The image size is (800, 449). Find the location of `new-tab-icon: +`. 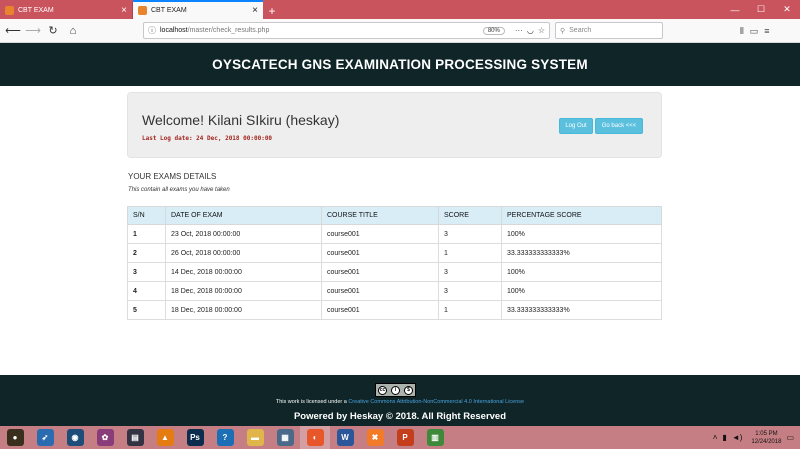

new-tab-icon: + is located at coordinates (272, 10).